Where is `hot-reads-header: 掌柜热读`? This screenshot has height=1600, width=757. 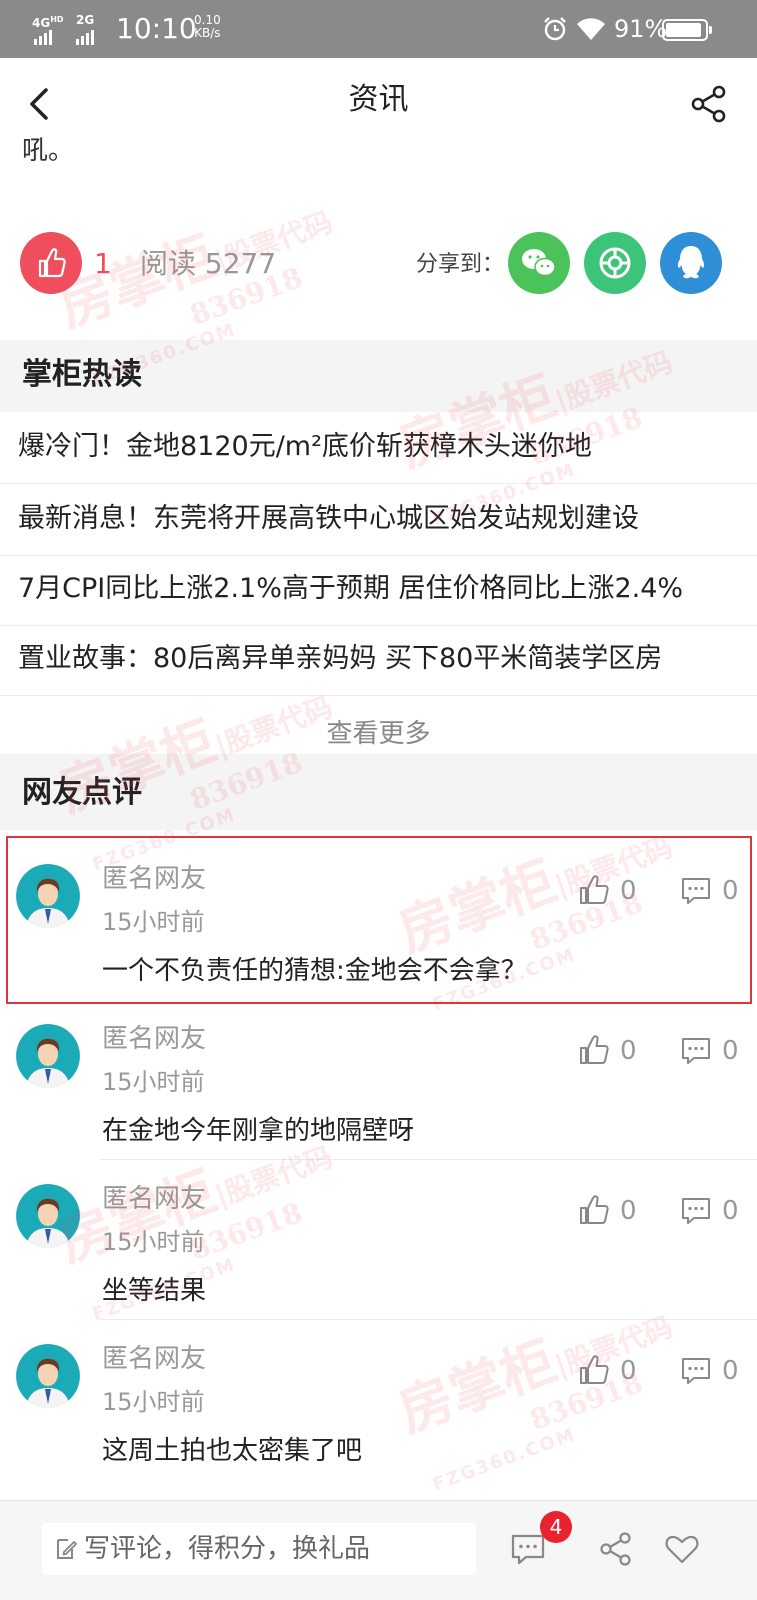 hot-reads-header: 掌柜热读 is located at coordinates (378, 375).